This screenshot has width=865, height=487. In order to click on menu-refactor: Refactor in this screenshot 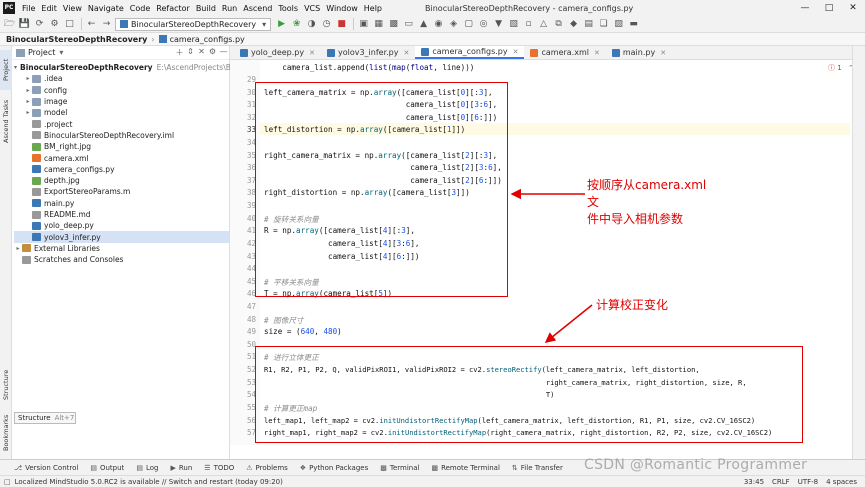, I will do `click(173, 8)`.